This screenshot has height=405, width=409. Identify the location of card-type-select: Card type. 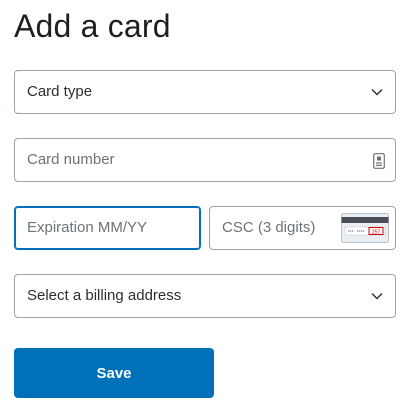
(205, 92).